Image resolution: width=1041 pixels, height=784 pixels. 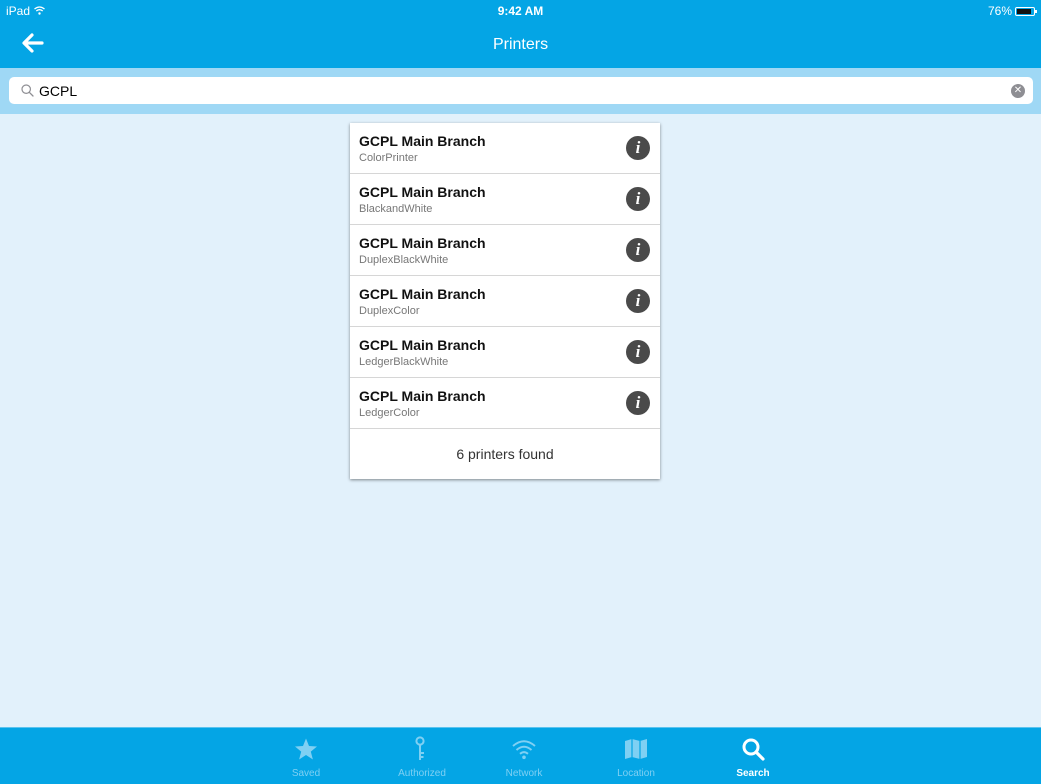 I want to click on search-input, so click(x=525, y=90).